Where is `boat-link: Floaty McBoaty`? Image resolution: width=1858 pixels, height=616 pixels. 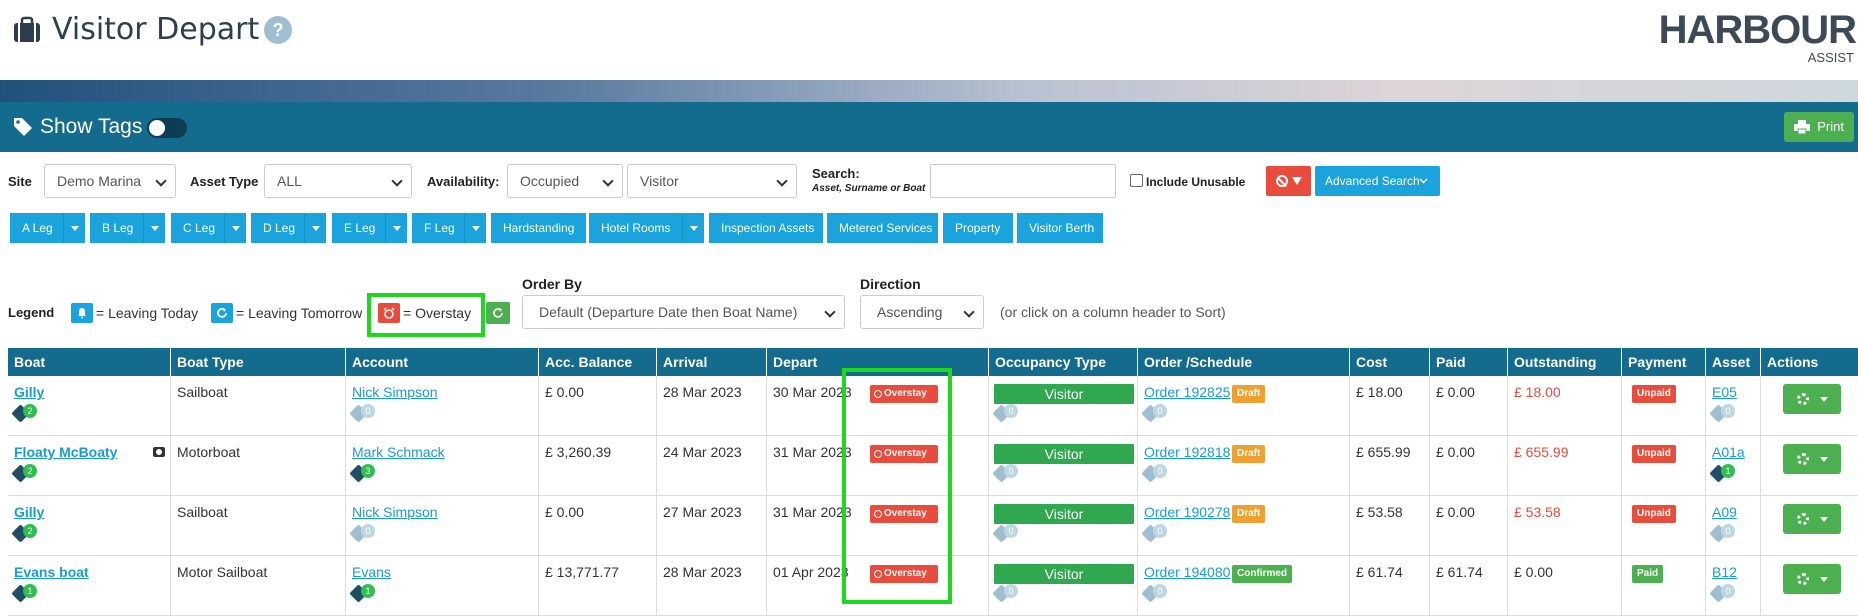
boat-link: Floaty McBoaty is located at coordinates (65, 452).